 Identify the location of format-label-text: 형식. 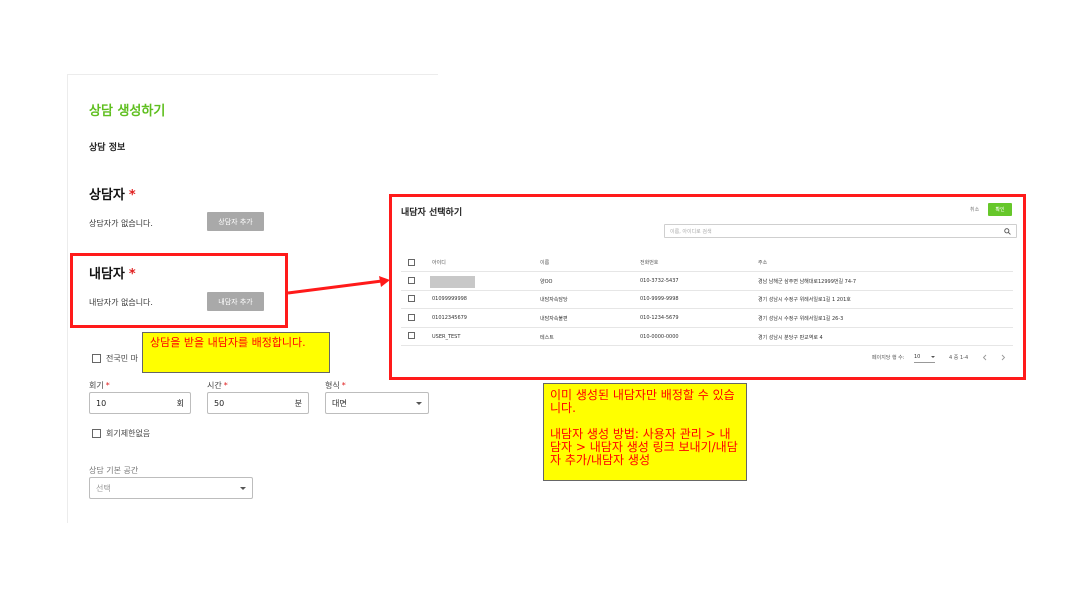
(332, 385).